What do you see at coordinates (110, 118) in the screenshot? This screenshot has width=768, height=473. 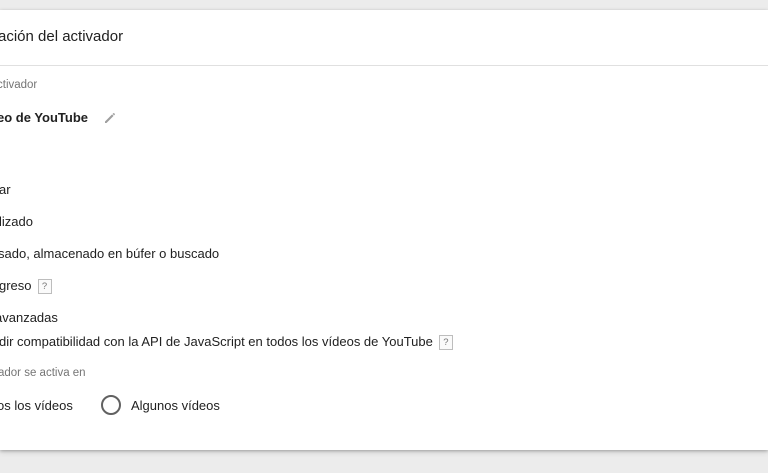 I see `pencil-icon` at bounding box center [110, 118].